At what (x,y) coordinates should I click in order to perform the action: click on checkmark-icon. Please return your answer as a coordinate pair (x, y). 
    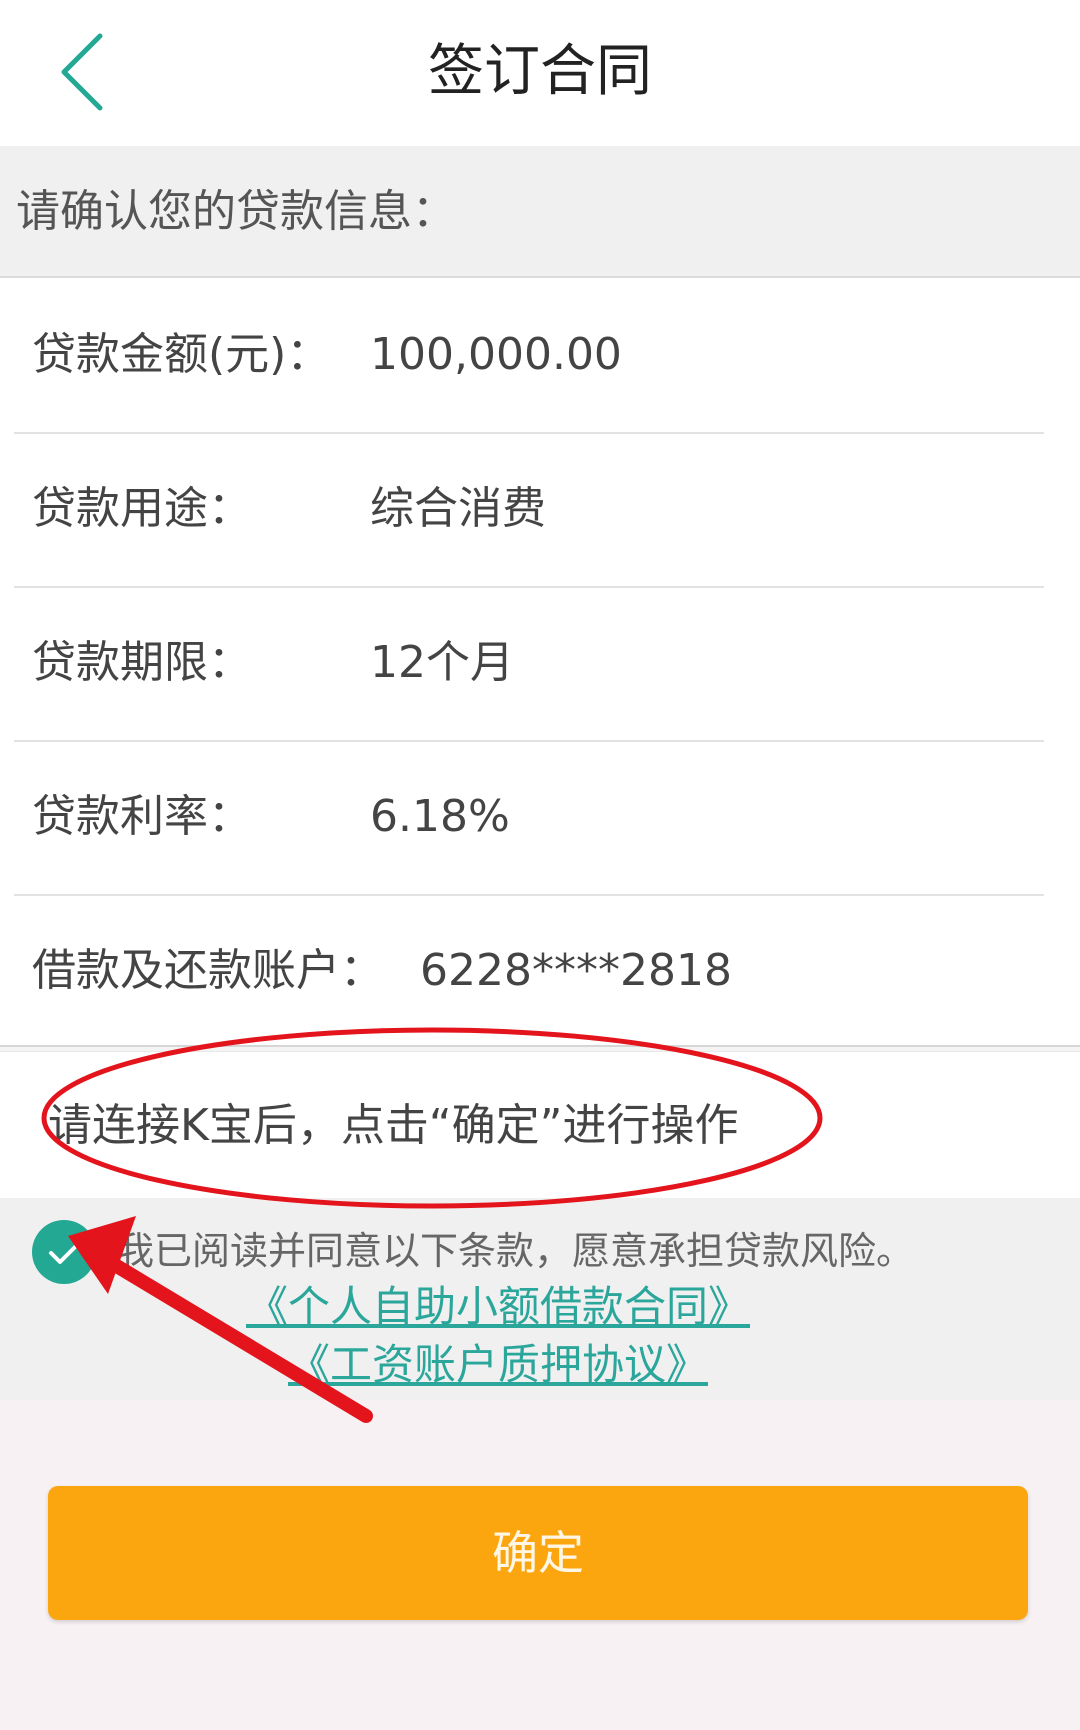
    Looking at the image, I should click on (64, 1253).